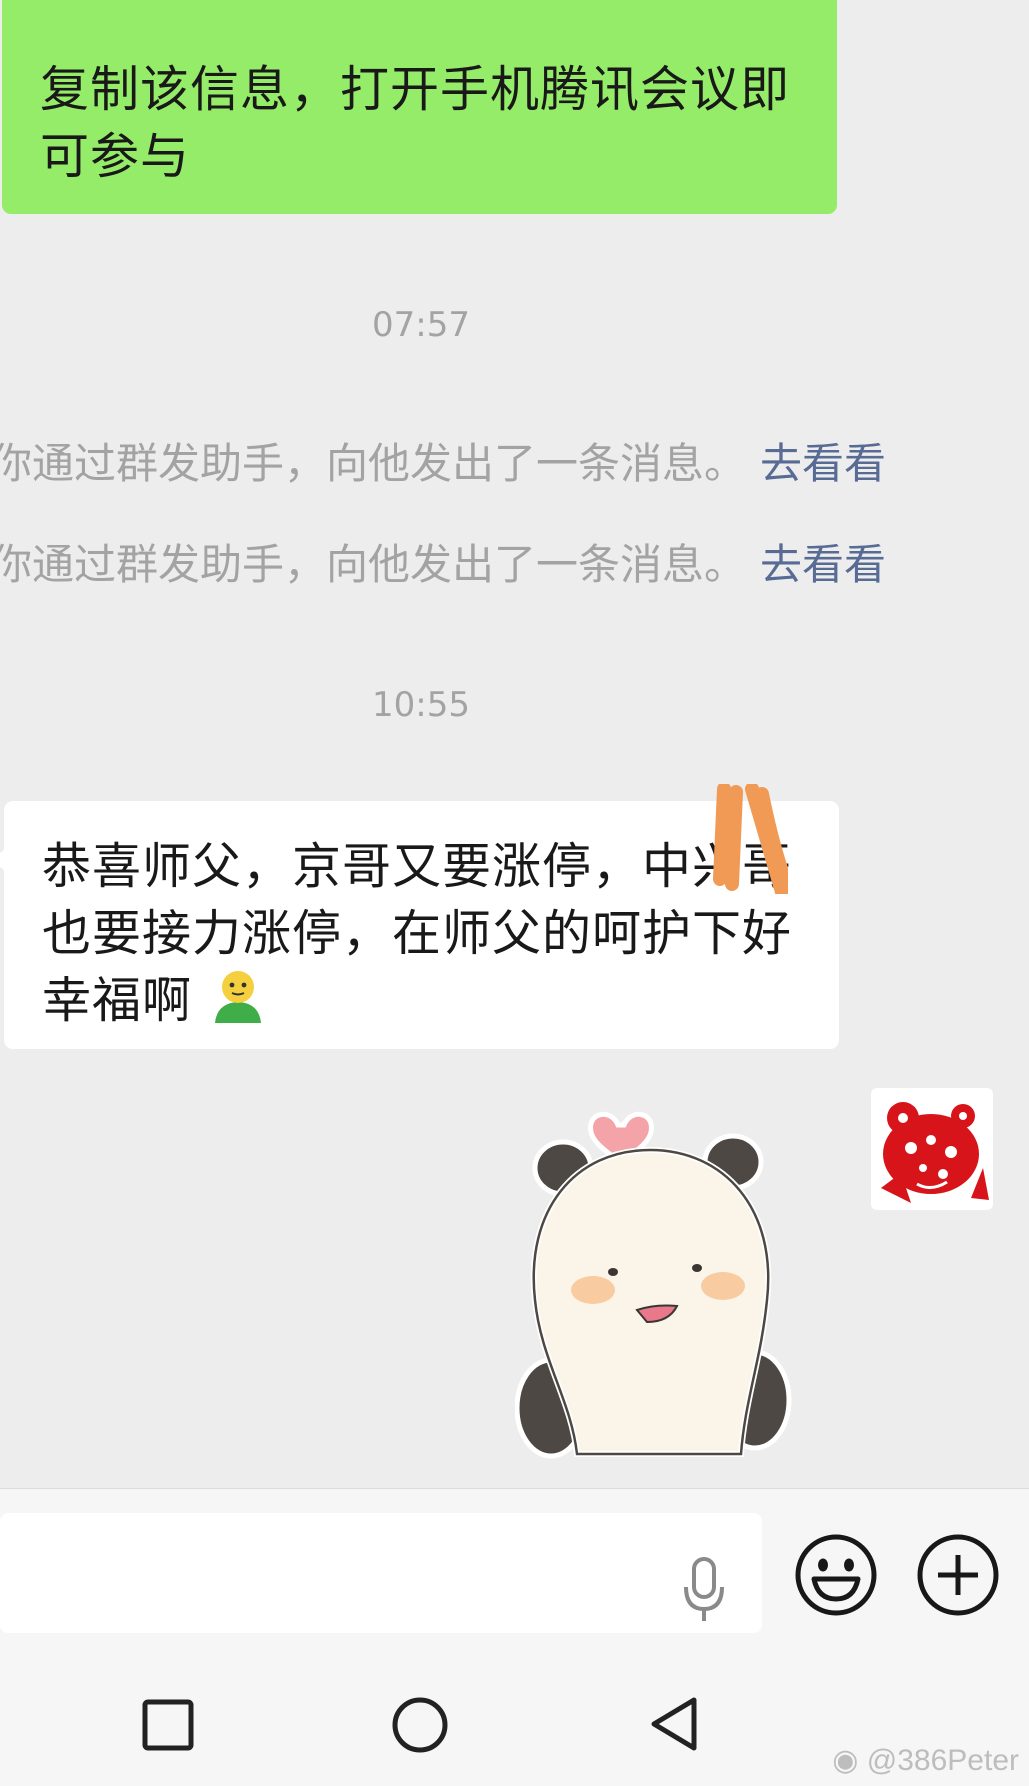 The width and height of the screenshot is (1029, 1786). I want to click on smiley-face-icon, so click(836, 1575).